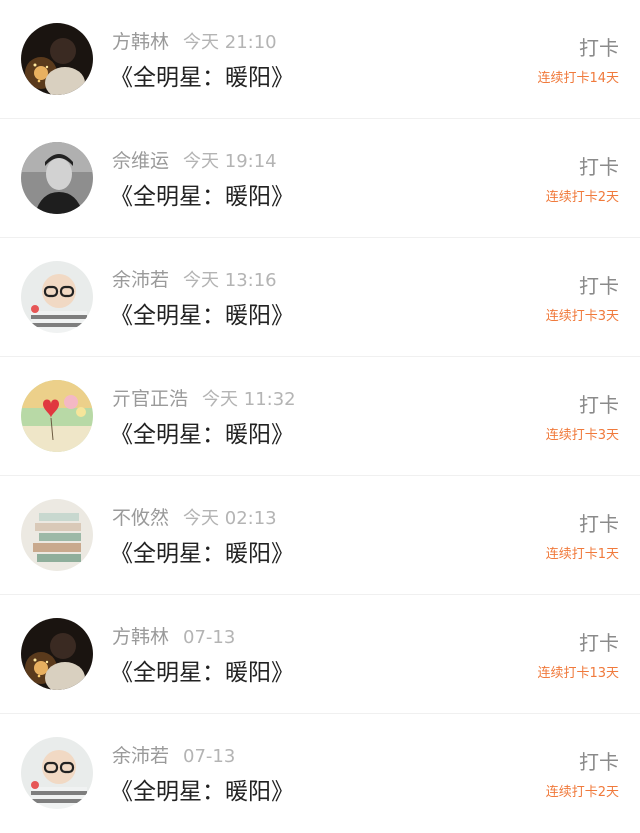  I want to click on checkin-row: 方韩林 07-13 《全明星：暖阳》 打卡 连续打卡13天, so click(320, 654).